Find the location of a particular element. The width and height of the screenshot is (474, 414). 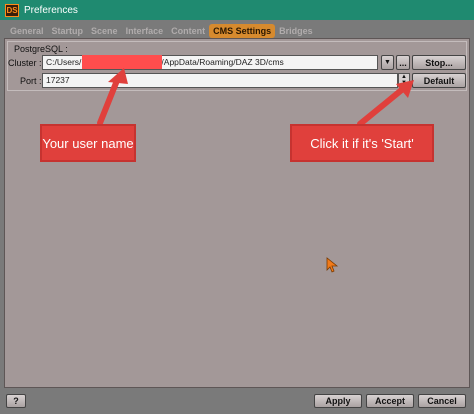

tab-interface: Interface is located at coordinates (145, 31).